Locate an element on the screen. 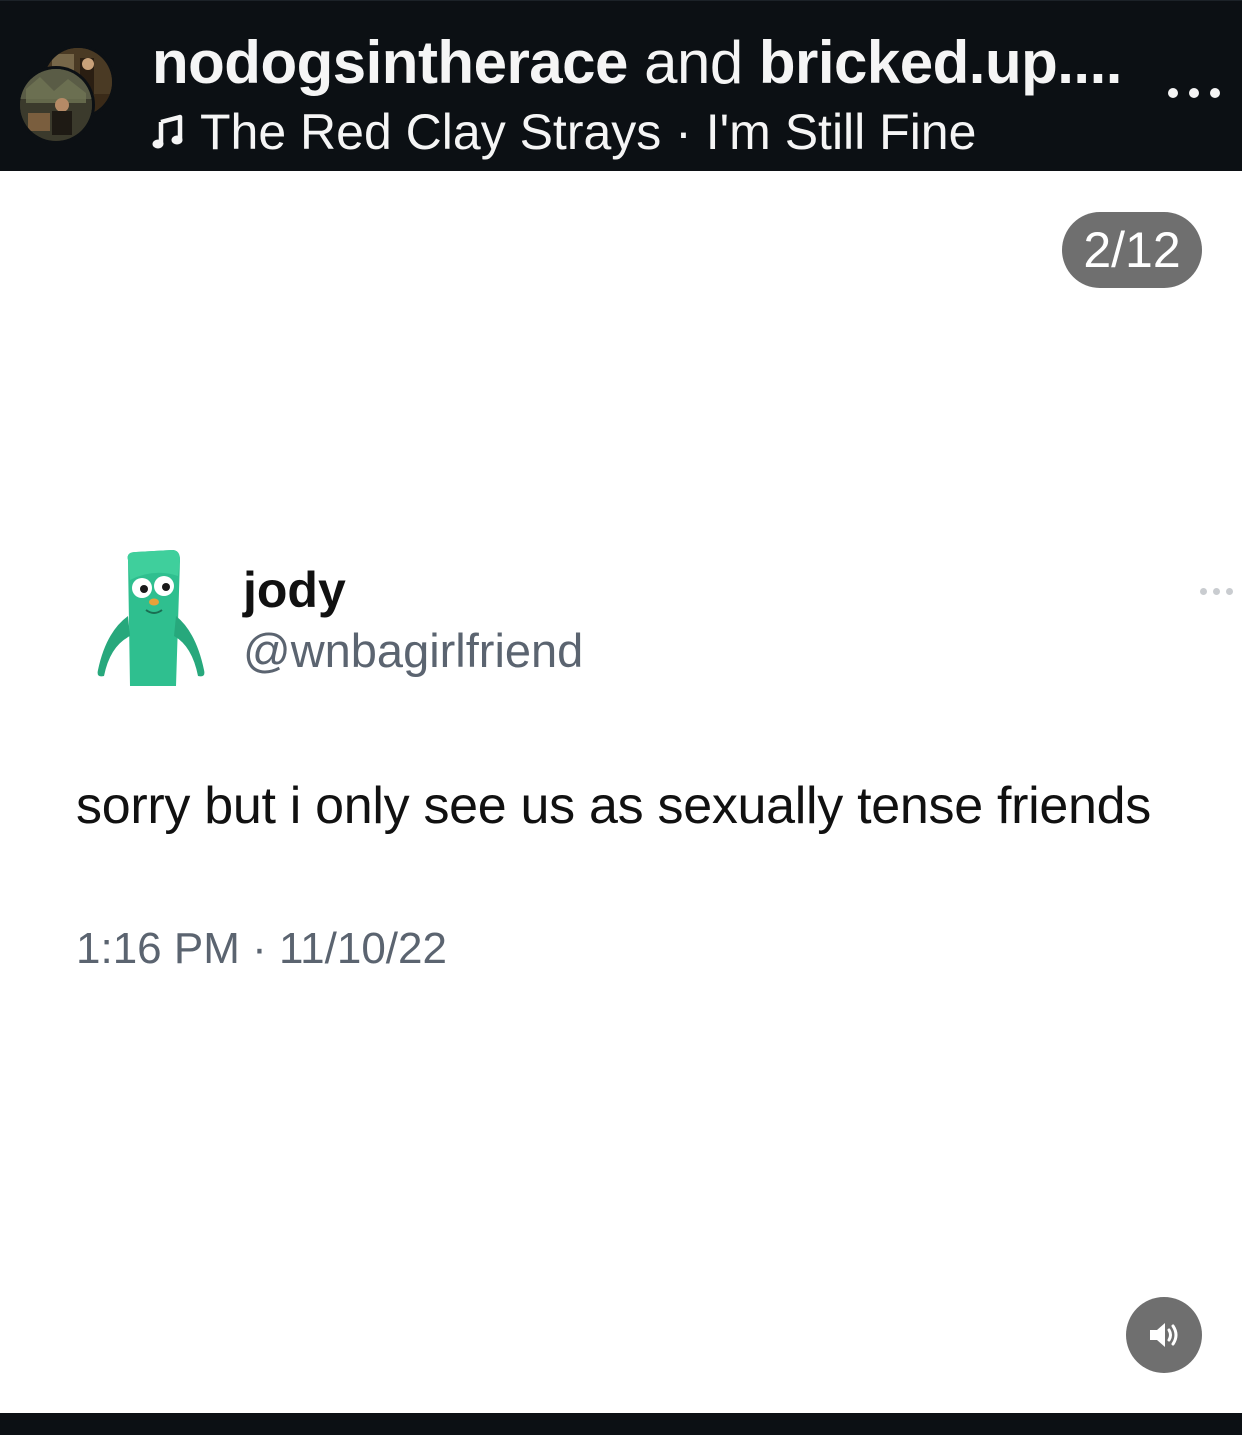 The image size is (1242, 1435). avatar-primary-image is located at coordinates (56, 105).